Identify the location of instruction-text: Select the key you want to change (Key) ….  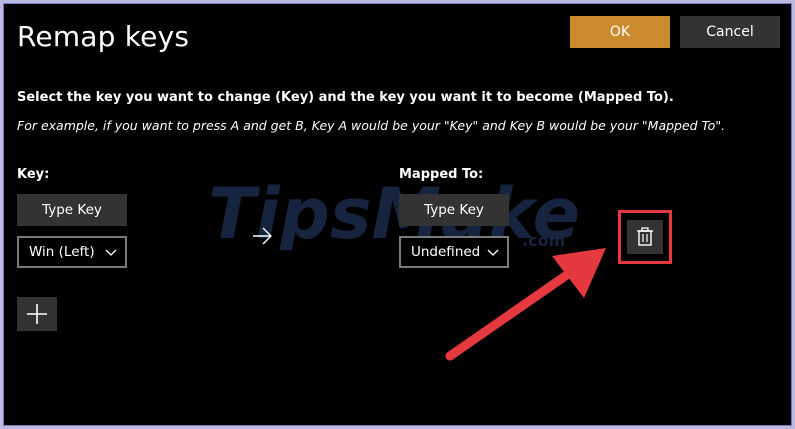
(345, 97).